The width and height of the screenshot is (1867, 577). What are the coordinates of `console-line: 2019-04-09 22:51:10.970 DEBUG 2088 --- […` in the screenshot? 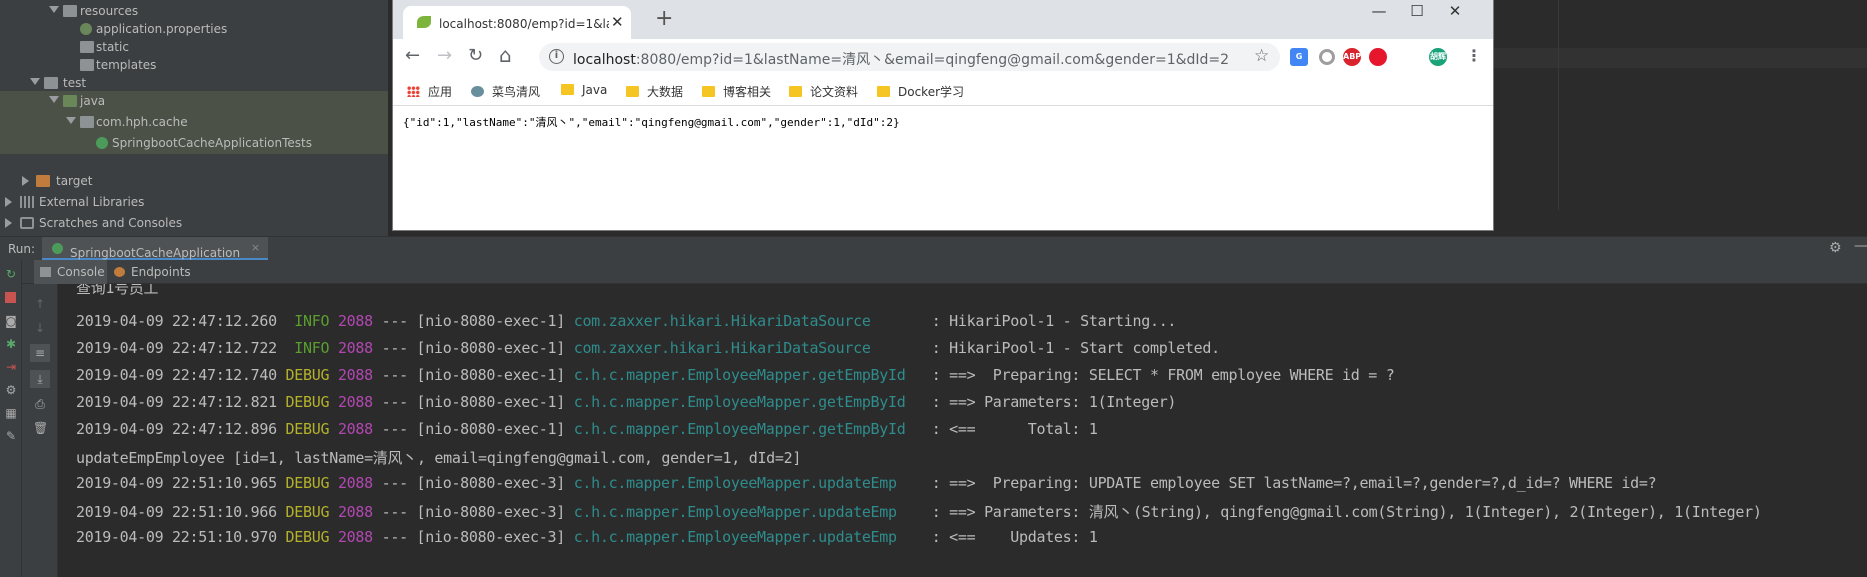 It's located at (587, 537).